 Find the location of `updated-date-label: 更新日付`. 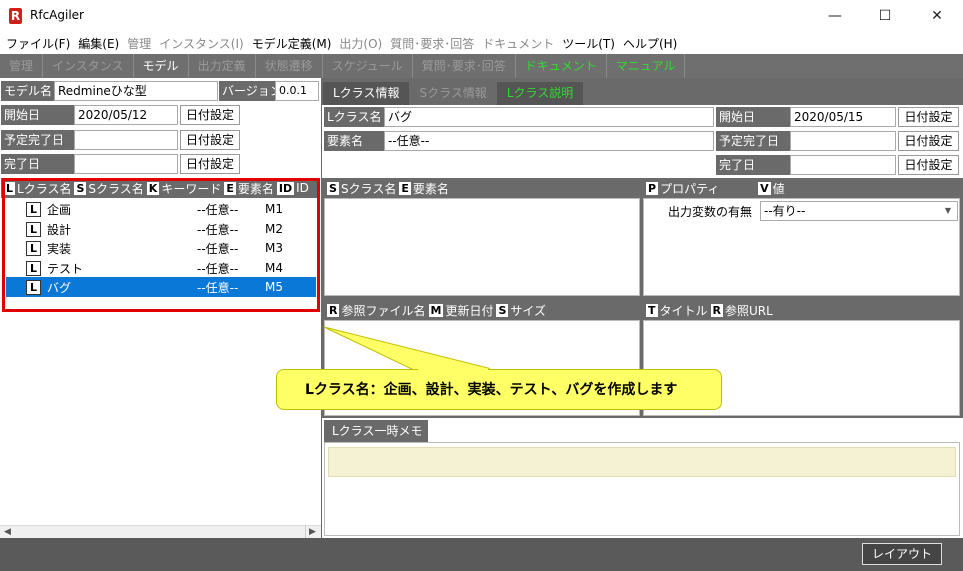

updated-date-label: 更新日付 is located at coordinates (469, 310).